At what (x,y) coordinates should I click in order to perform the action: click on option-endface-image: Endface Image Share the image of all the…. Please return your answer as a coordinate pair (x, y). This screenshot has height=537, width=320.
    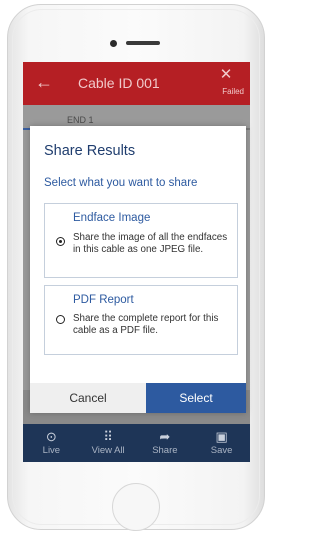
    Looking at the image, I should click on (141, 240).